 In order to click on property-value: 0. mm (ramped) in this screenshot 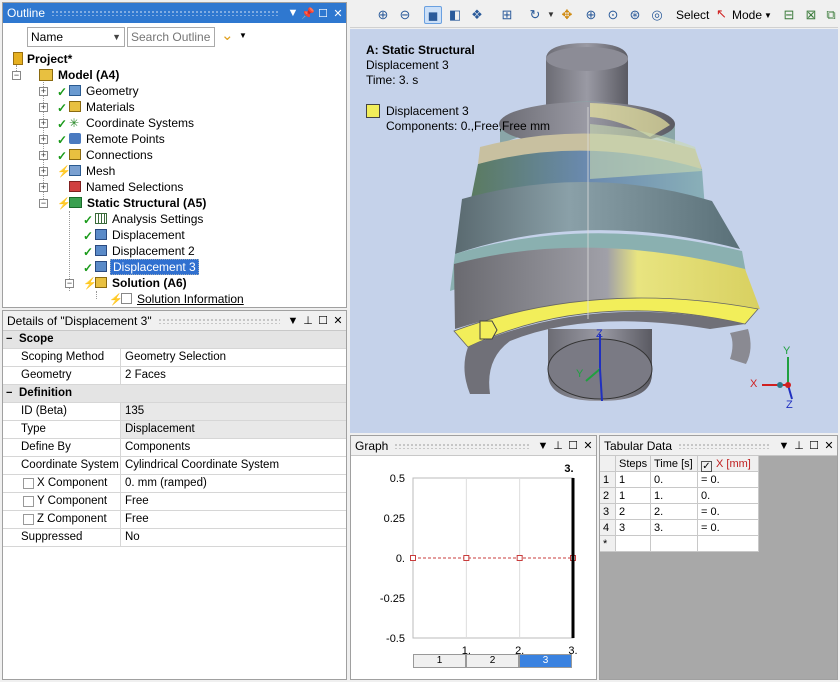, I will do `click(164, 483)`.